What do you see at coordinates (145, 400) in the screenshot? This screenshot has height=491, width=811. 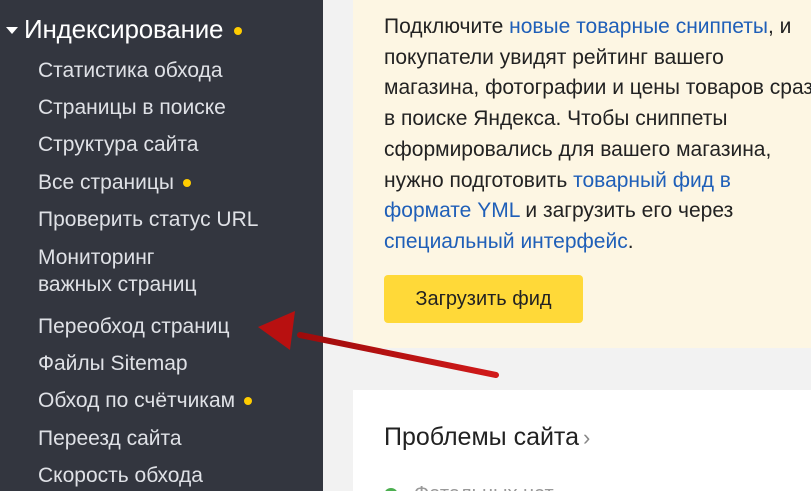 I see `sidebar-item-counter-crawl: Обход по счётчикам` at bounding box center [145, 400].